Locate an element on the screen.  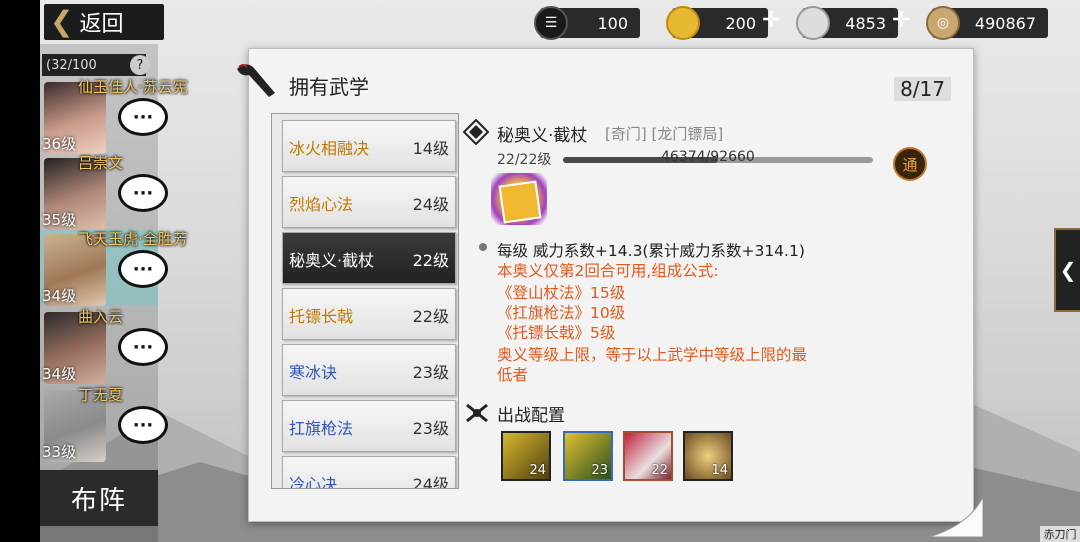
bullet-icon is located at coordinates (483, 247).